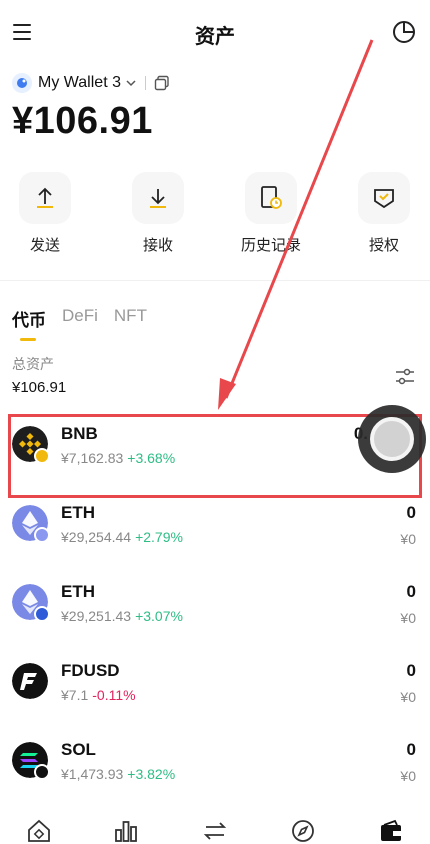  I want to click on action-label: 接收, so click(157, 245).